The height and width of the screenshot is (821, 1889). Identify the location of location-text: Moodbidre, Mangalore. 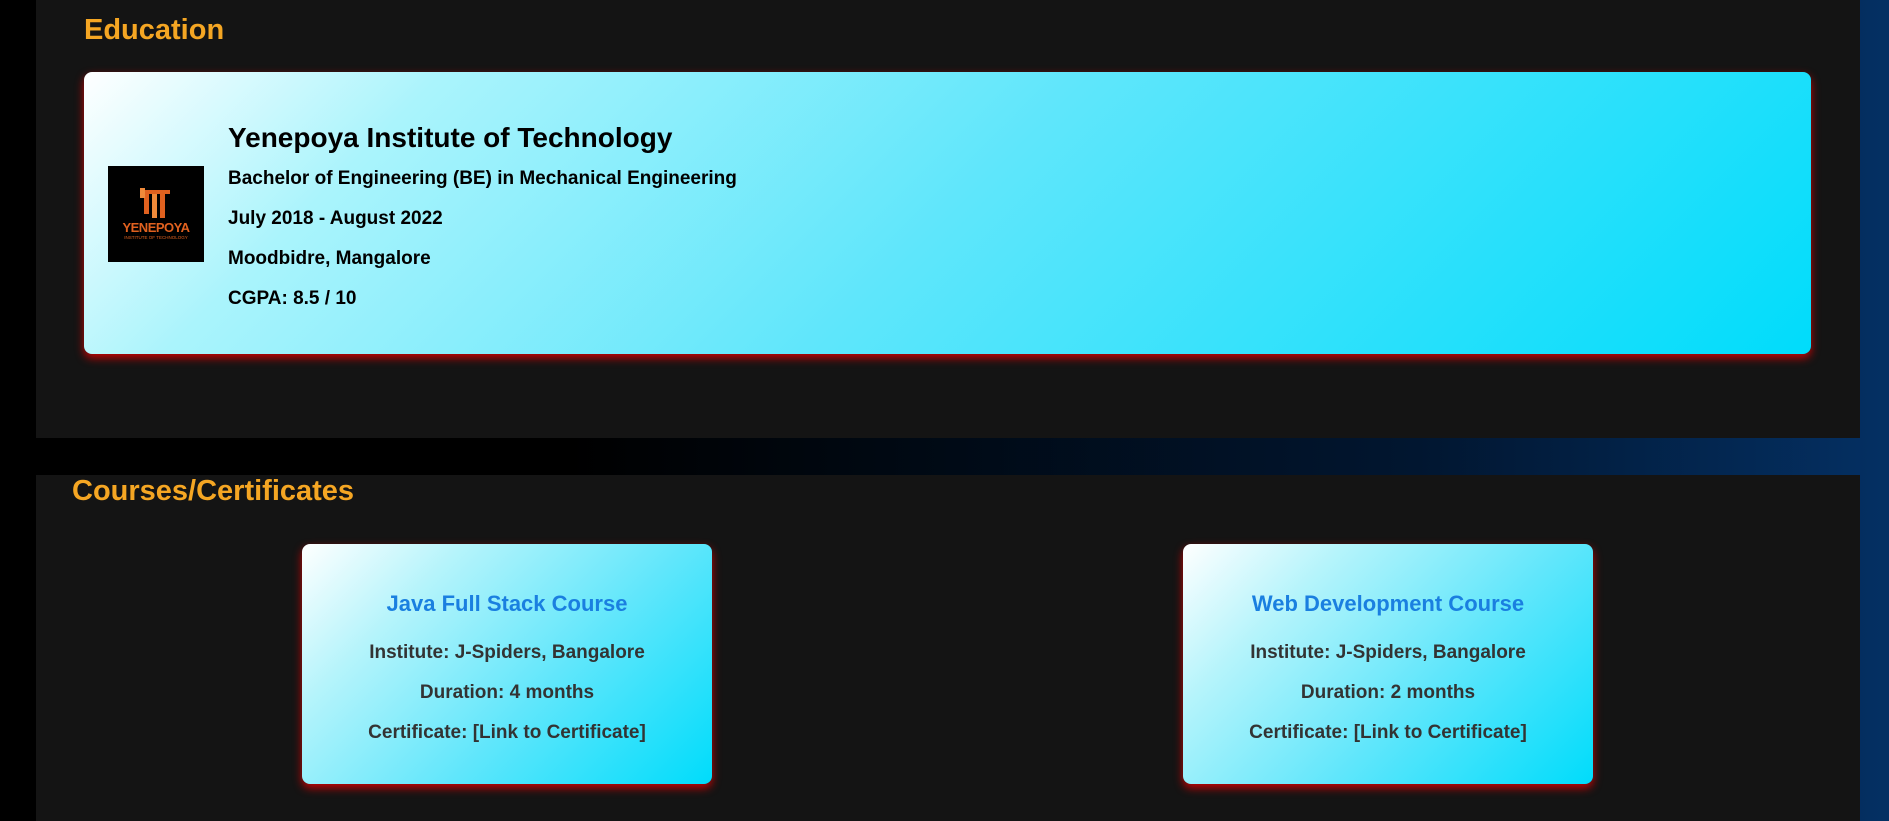
(329, 258).